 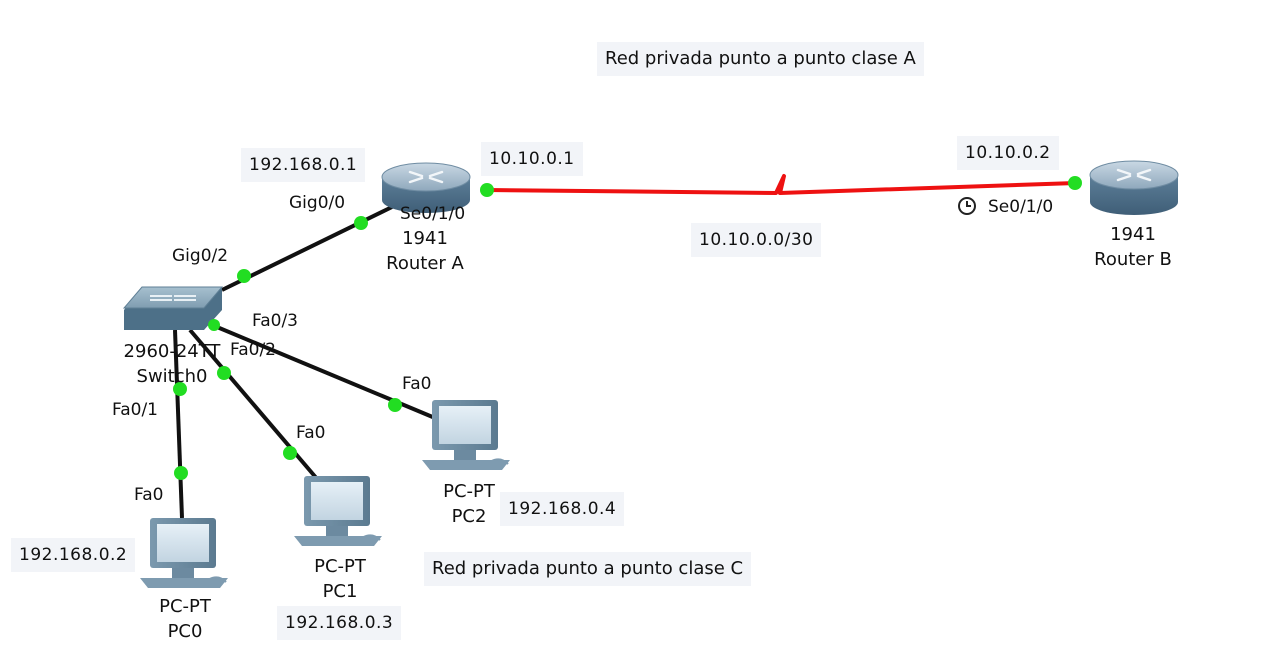 I want to click on pc0-label: PC-PT PC0, so click(x=185, y=619).